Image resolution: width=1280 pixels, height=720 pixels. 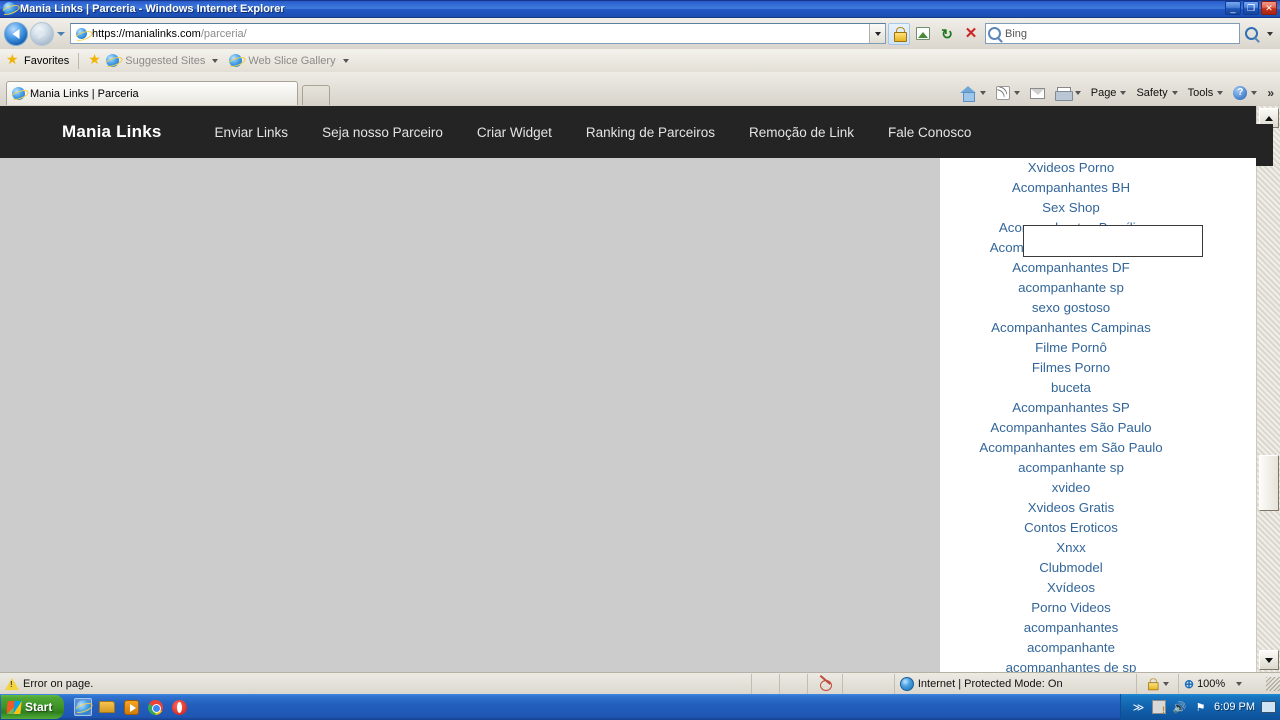 I want to click on list-item: Xvideos Porno, so click(x=1071, y=168).